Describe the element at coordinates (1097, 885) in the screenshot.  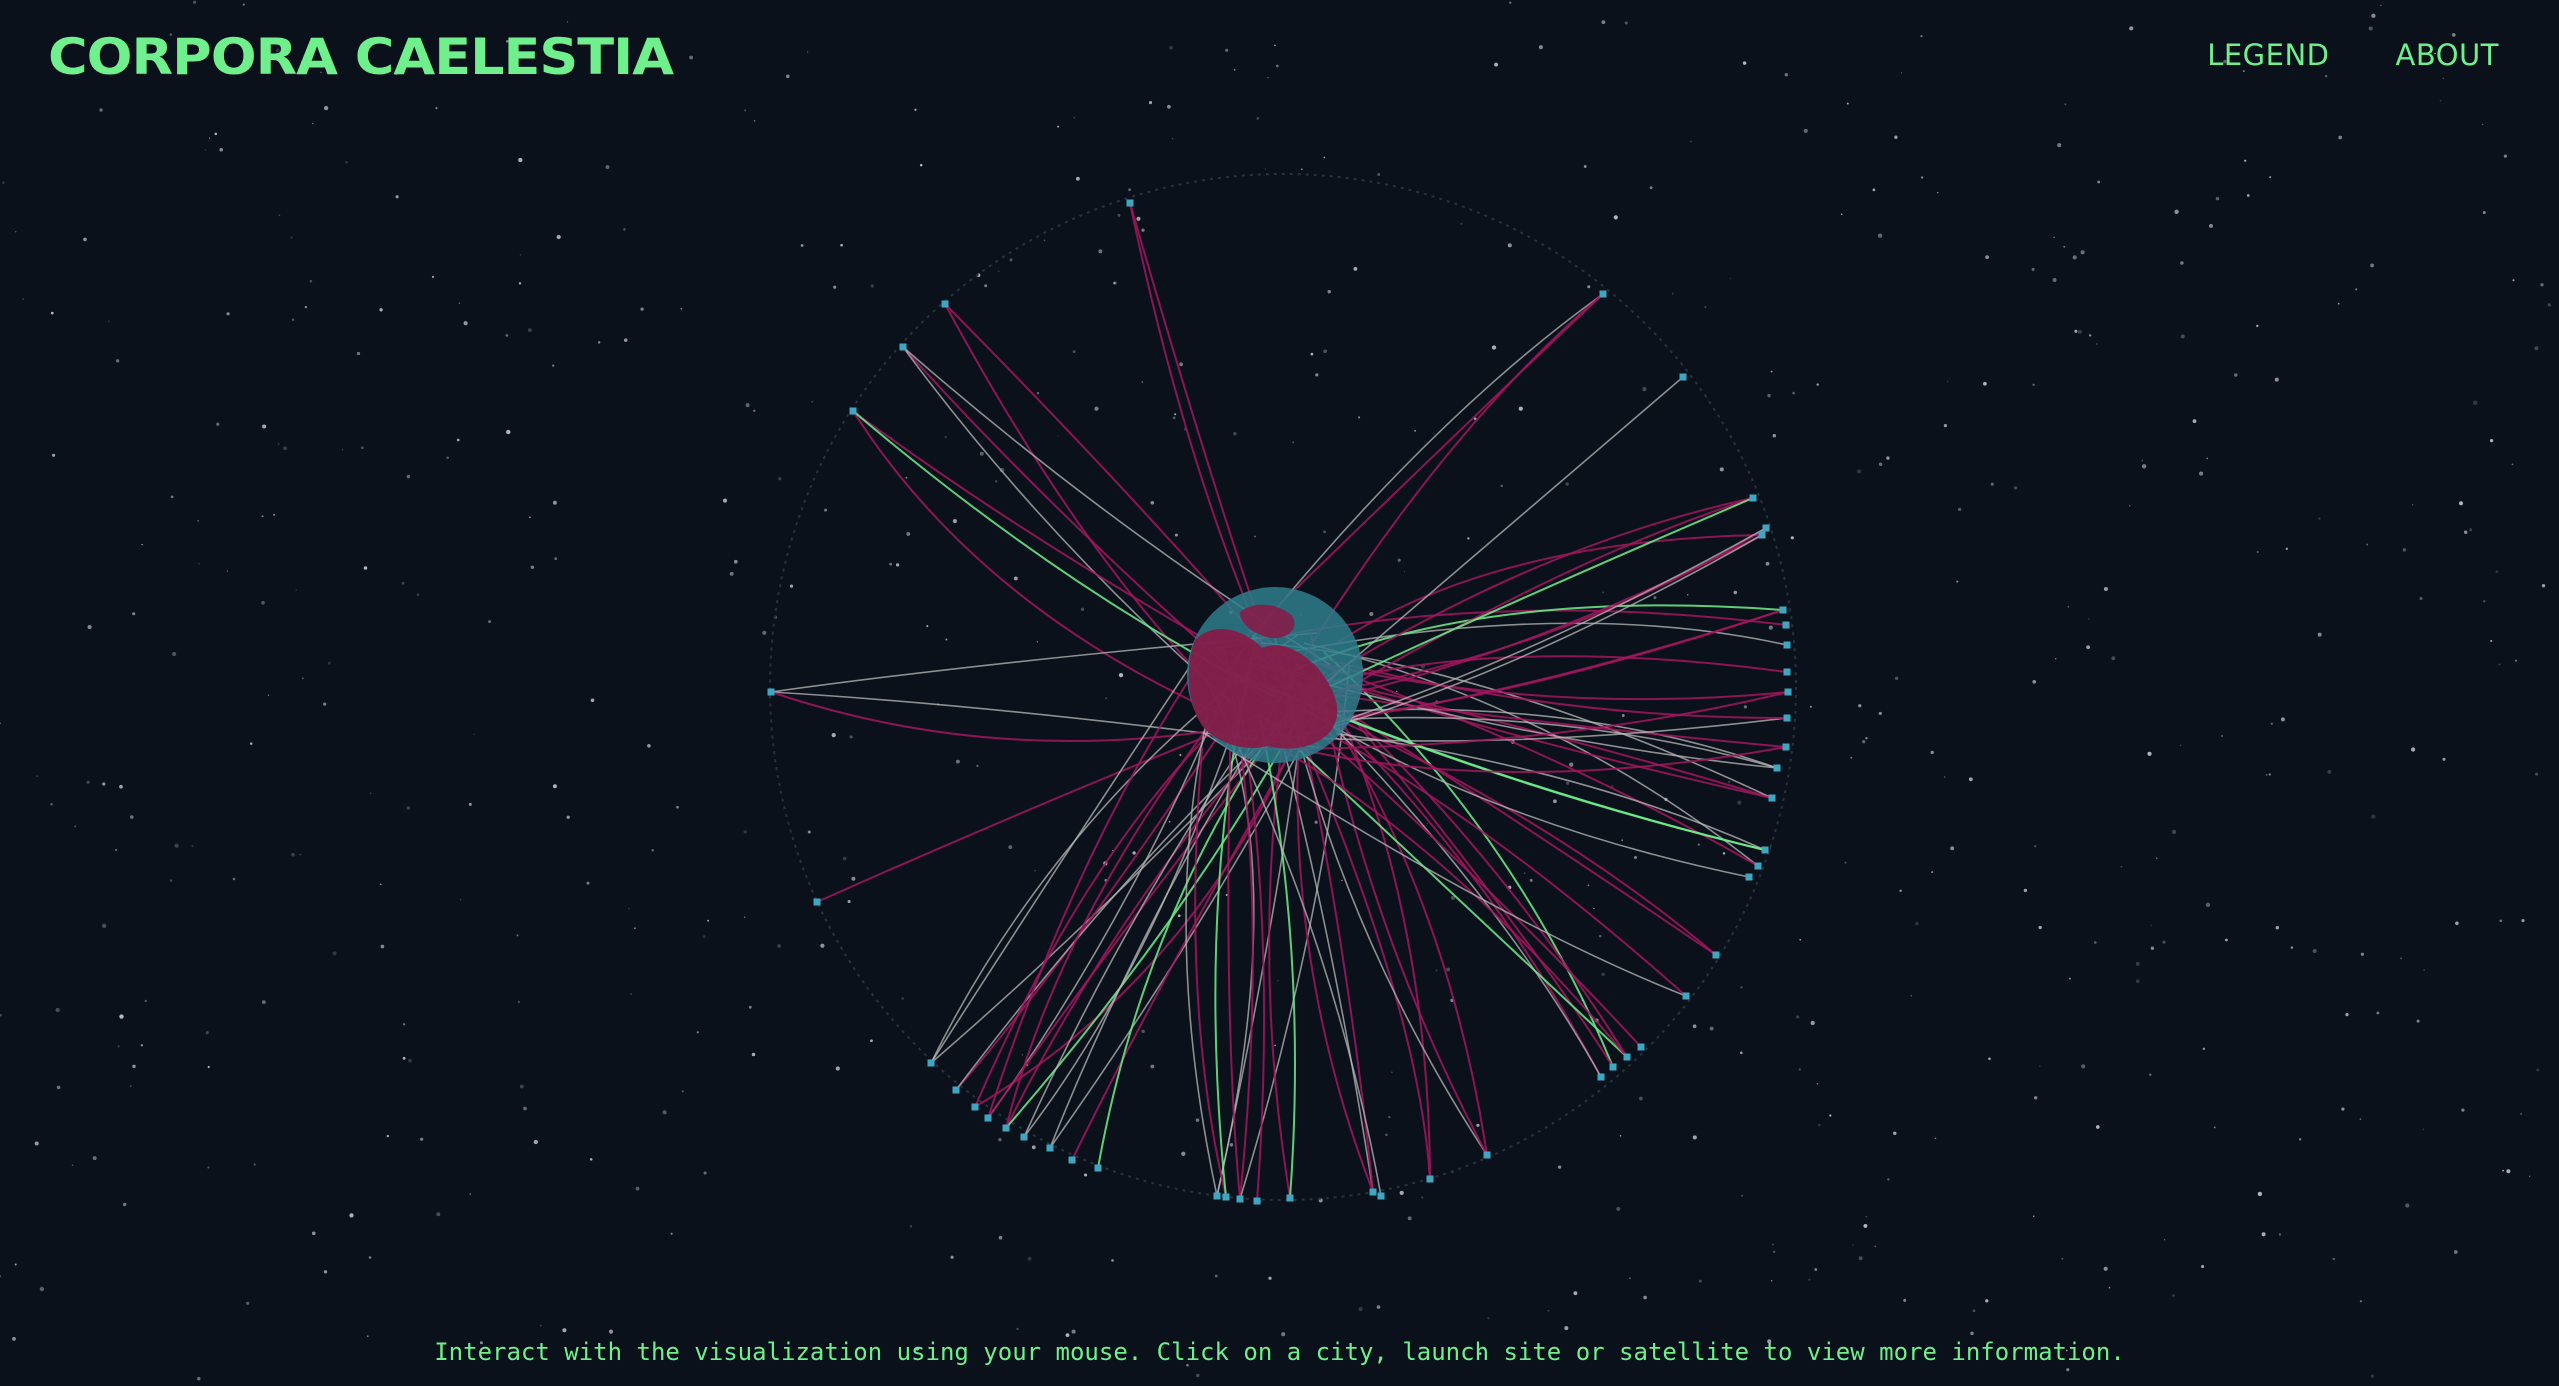
I see `trajectory-line` at that location.